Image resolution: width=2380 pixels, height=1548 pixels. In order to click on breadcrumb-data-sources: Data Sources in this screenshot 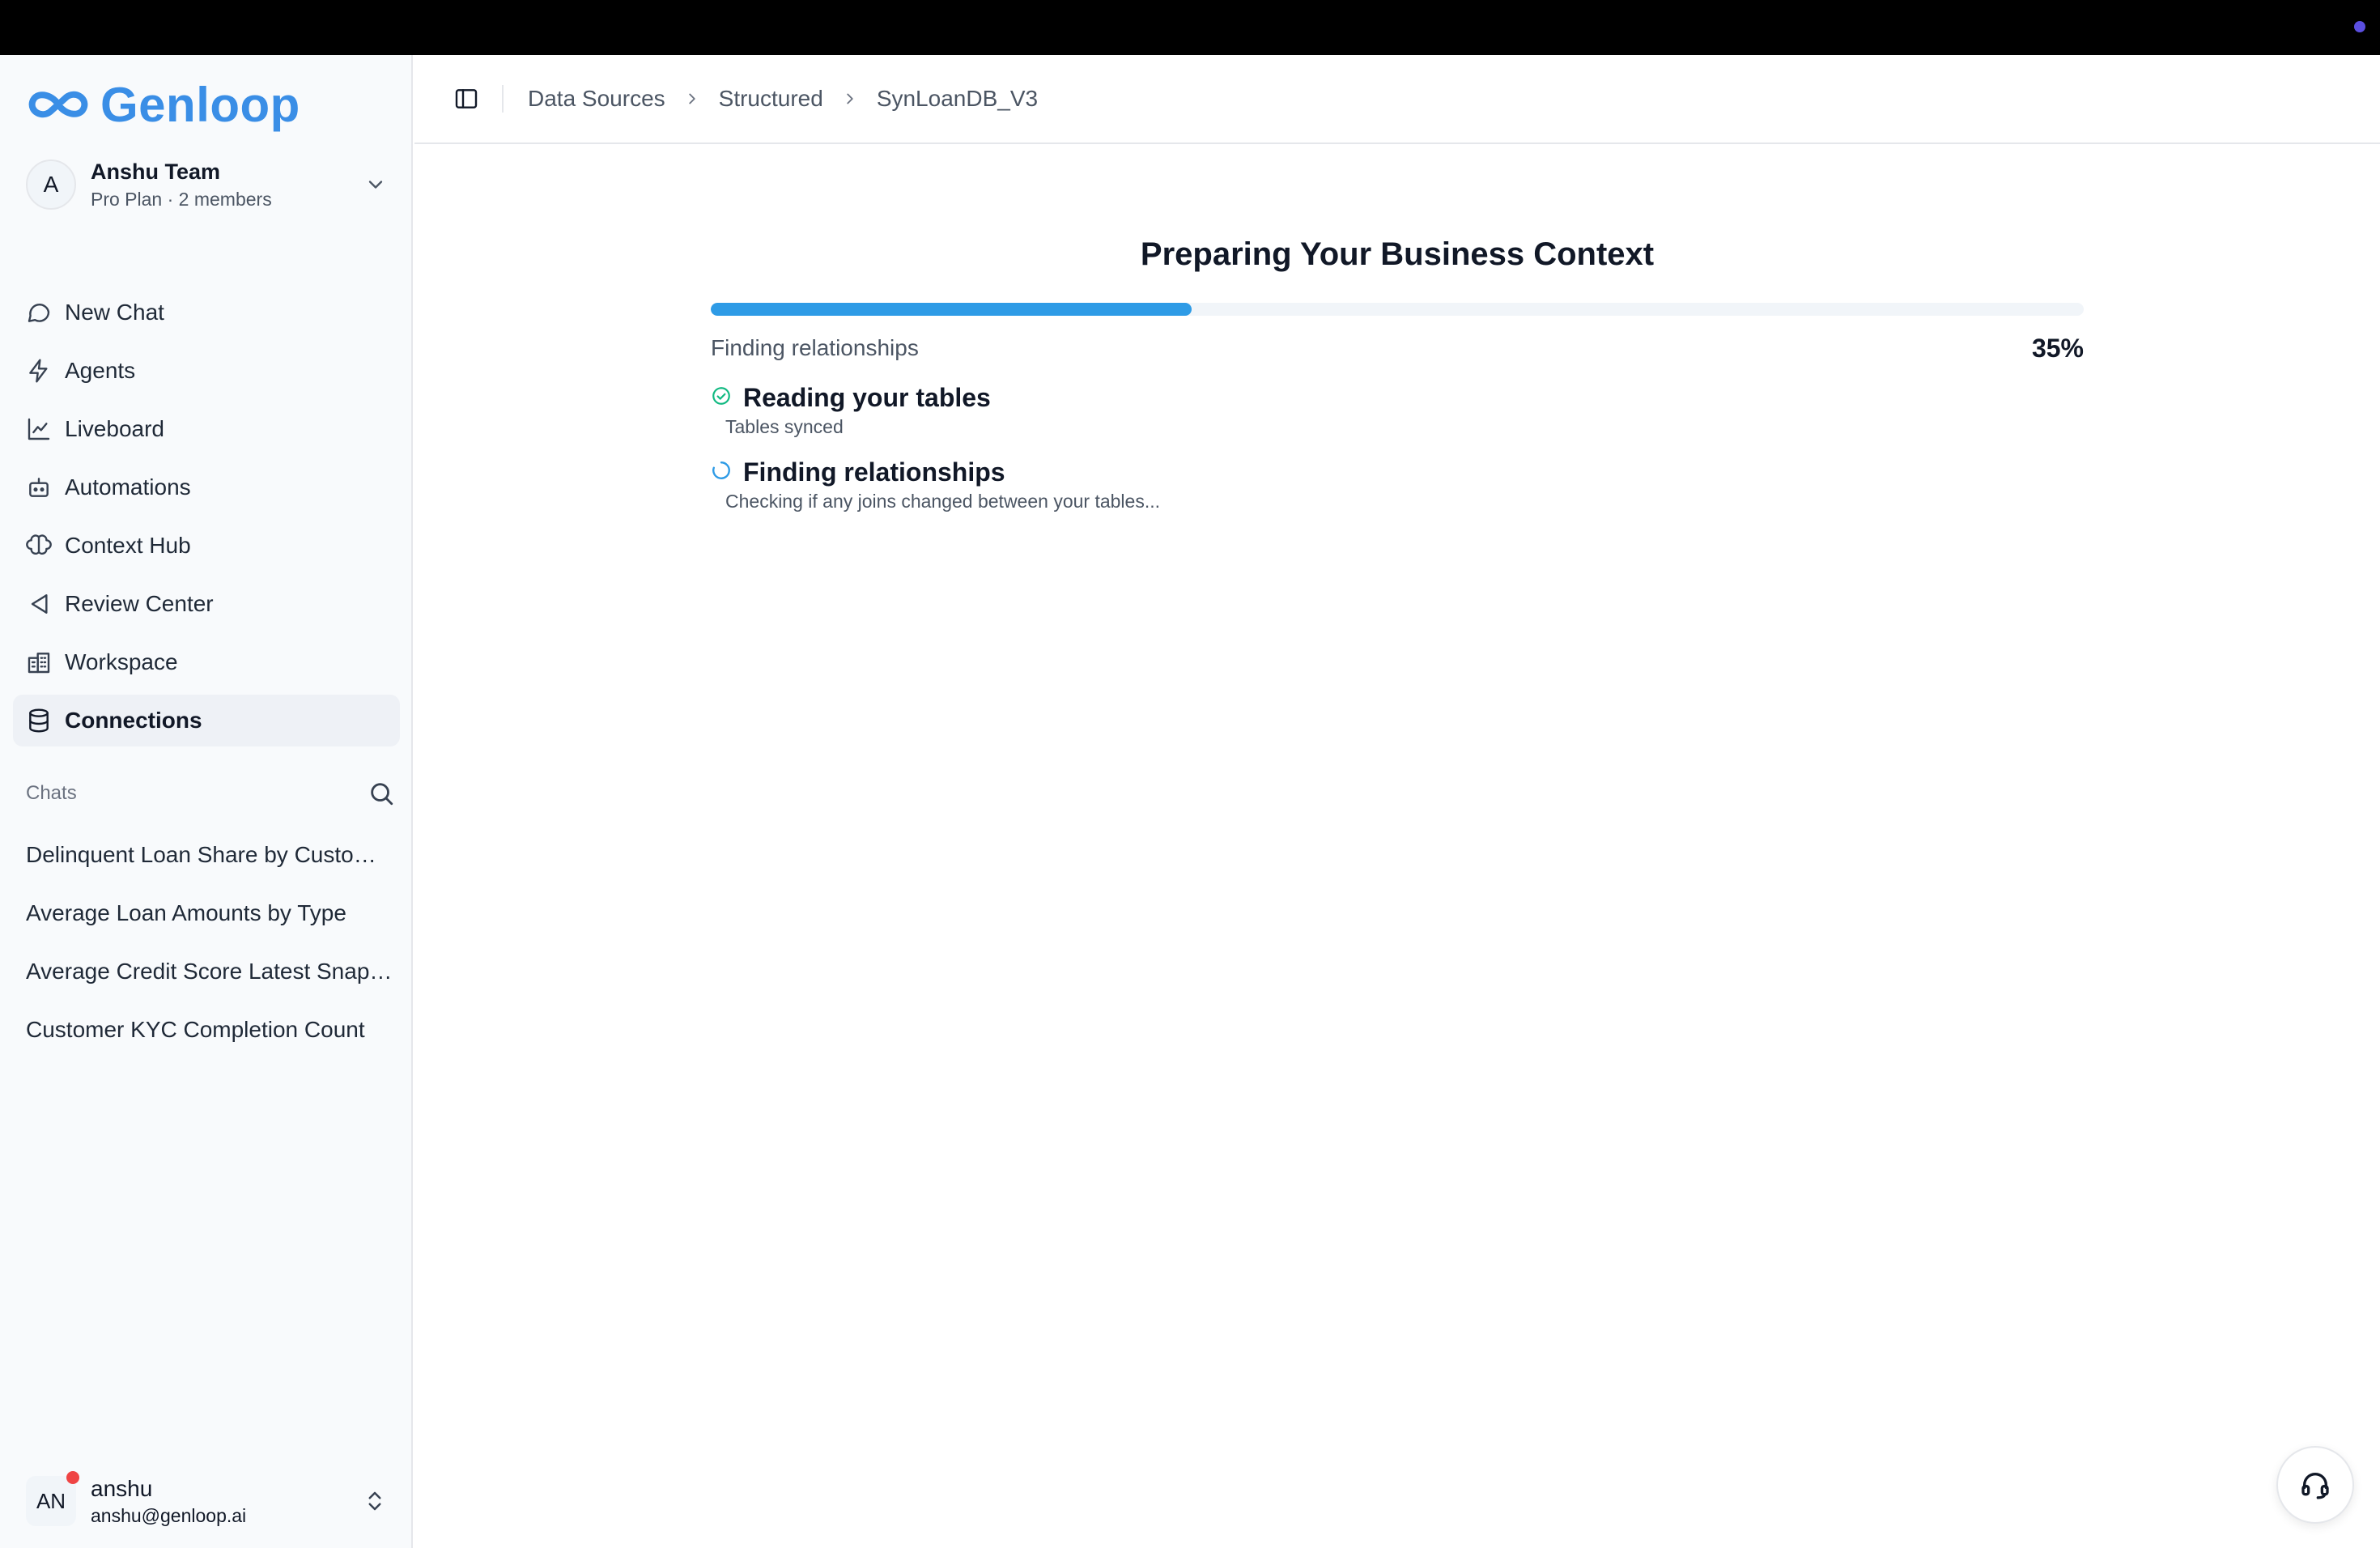, I will do `click(596, 99)`.